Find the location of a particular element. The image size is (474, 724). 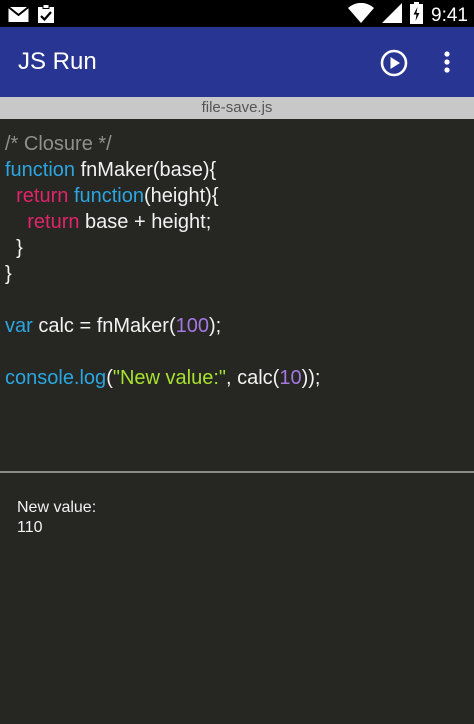

code-token-plain: (height){ is located at coordinates (181, 196).